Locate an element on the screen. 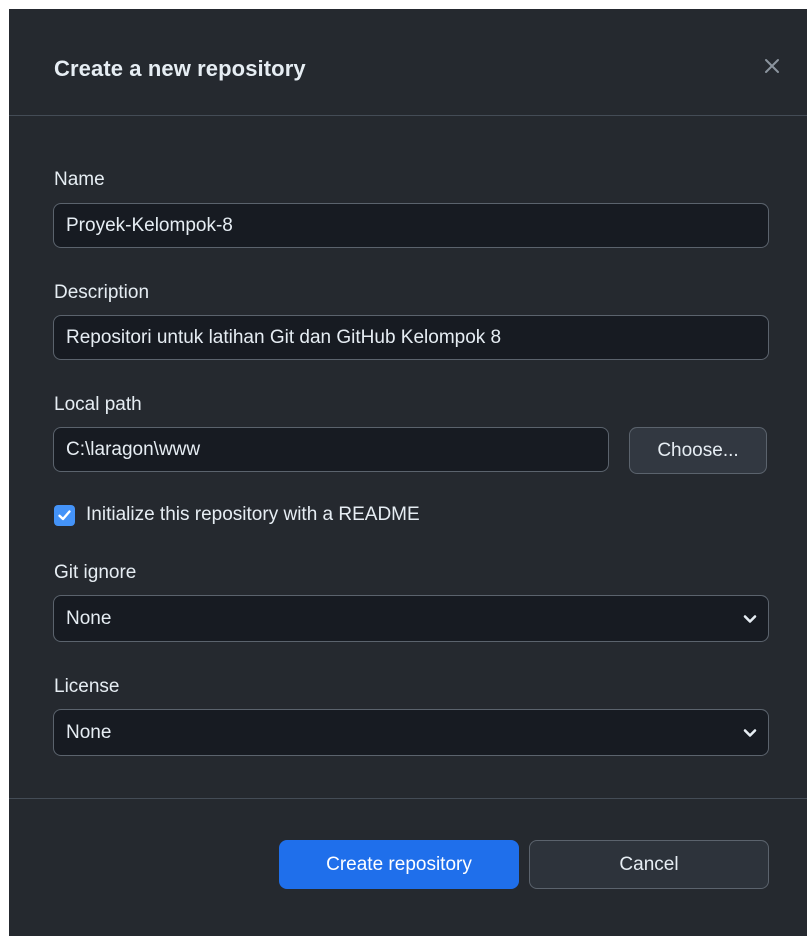 The width and height of the screenshot is (807, 936). checkmark-icon is located at coordinates (64, 514).